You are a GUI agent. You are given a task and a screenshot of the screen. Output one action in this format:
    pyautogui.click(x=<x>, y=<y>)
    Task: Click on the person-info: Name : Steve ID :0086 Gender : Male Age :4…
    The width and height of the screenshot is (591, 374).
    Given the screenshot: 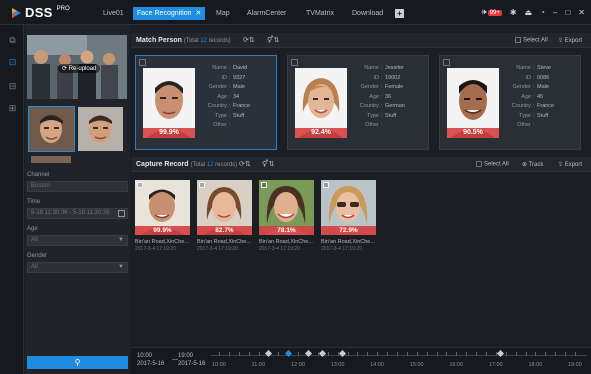 What is the action you would take?
    pyautogui.click(x=541, y=97)
    